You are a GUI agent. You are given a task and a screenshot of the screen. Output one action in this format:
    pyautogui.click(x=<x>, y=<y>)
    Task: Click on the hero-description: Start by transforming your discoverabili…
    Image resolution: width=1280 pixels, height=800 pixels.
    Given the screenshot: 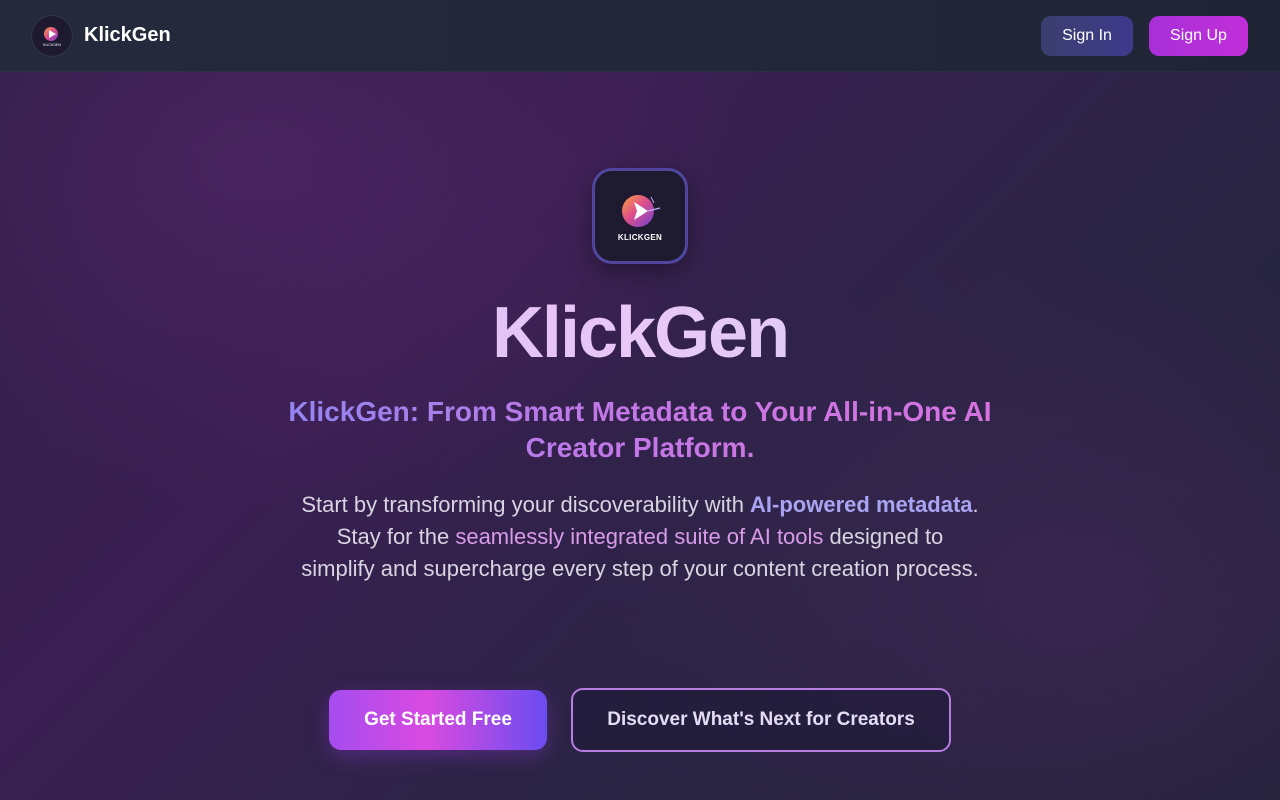 What is the action you would take?
    pyautogui.click(x=640, y=537)
    